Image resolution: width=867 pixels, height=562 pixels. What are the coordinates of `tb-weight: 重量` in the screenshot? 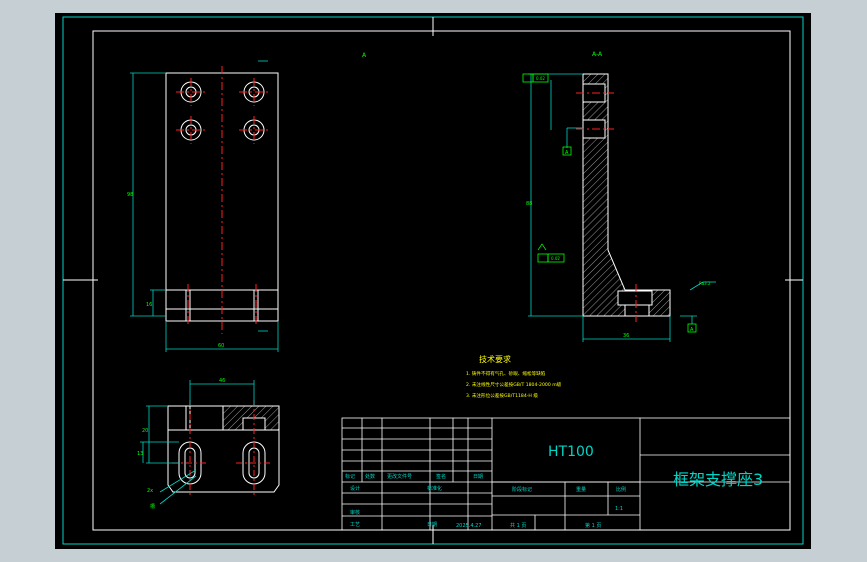 It's located at (581, 489).